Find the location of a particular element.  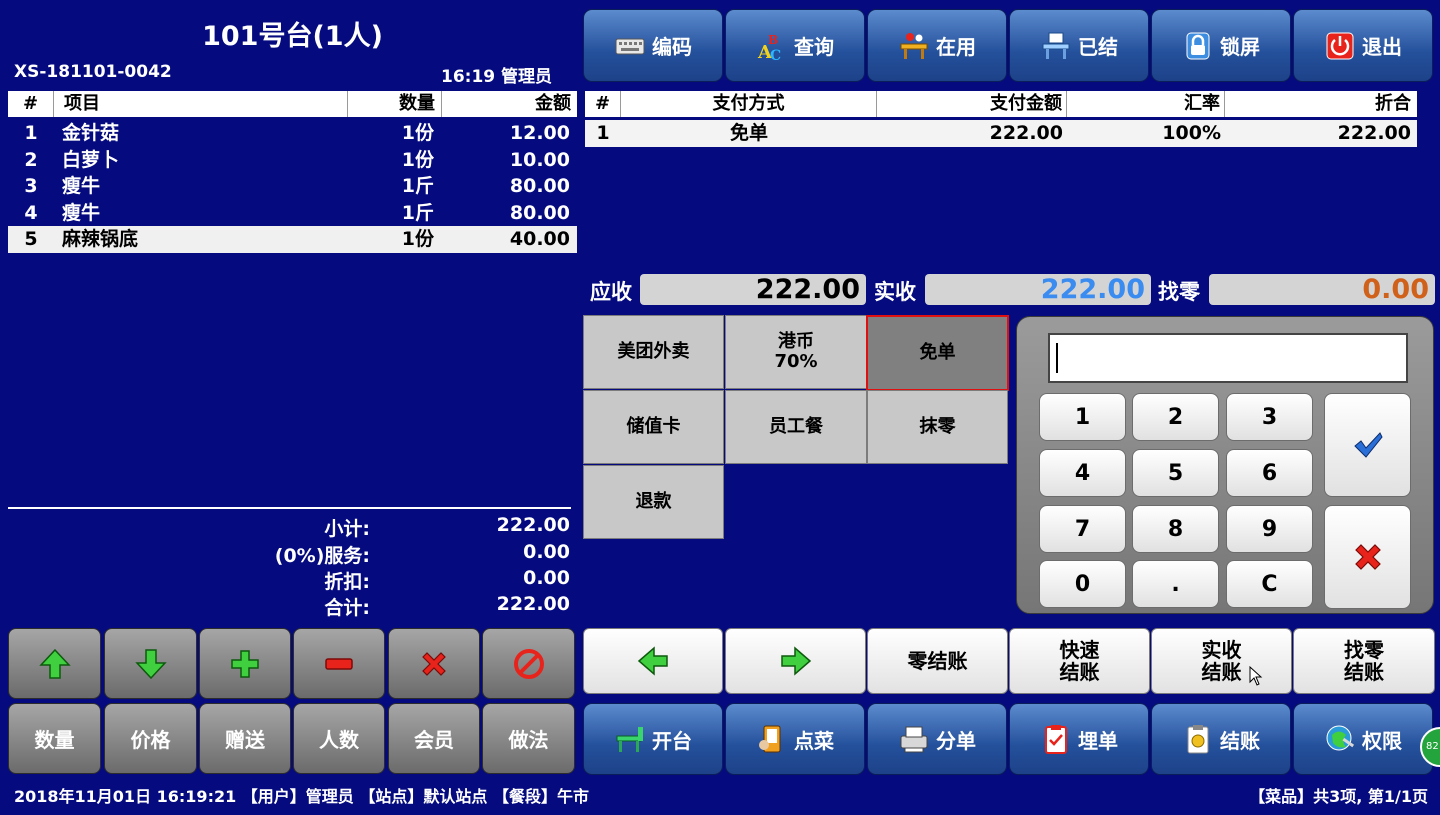

add-item-button is located at coordinates (245, 663).